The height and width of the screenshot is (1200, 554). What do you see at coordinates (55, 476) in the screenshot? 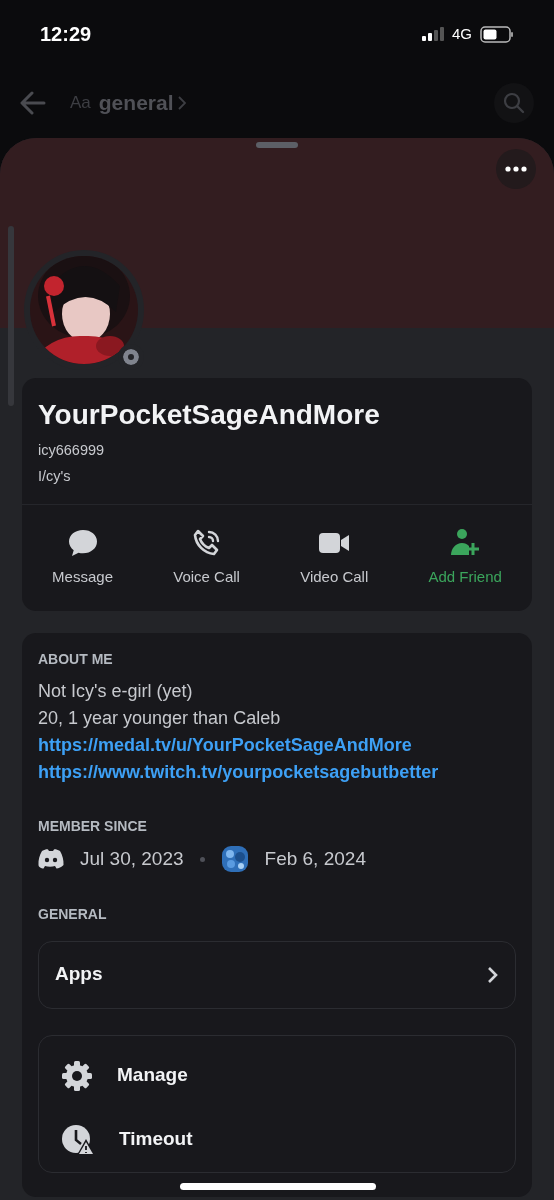
I see `pronouns: I/cy's` at bounding box center [55, 476].